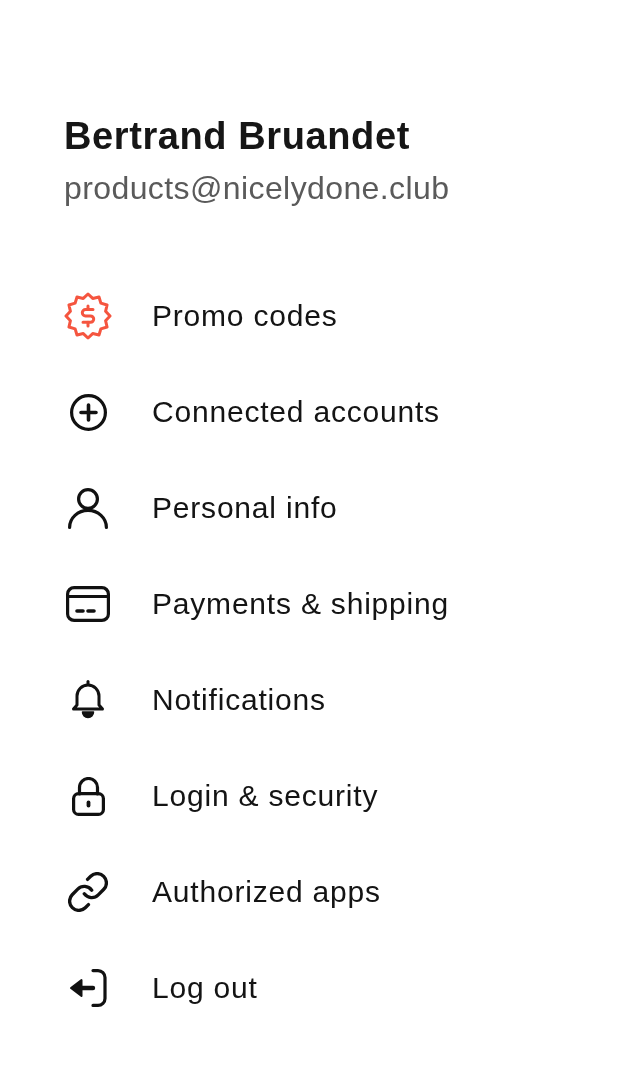  What do you see at coordinates (257, 604) in the screenshot?
I see `menu-item: Payments & shipping` at bounding box center [257, 604].